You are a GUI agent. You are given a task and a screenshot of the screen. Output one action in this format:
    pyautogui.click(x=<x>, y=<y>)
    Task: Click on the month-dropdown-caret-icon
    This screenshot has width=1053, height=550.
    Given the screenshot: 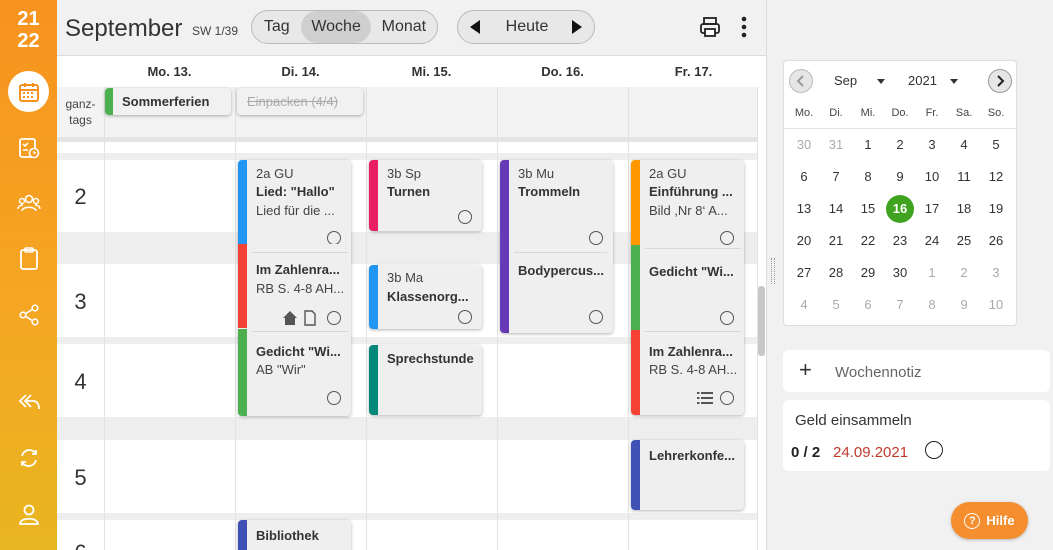 What is the action you would take?
    pyautogui.click(x=881, y=81)
    